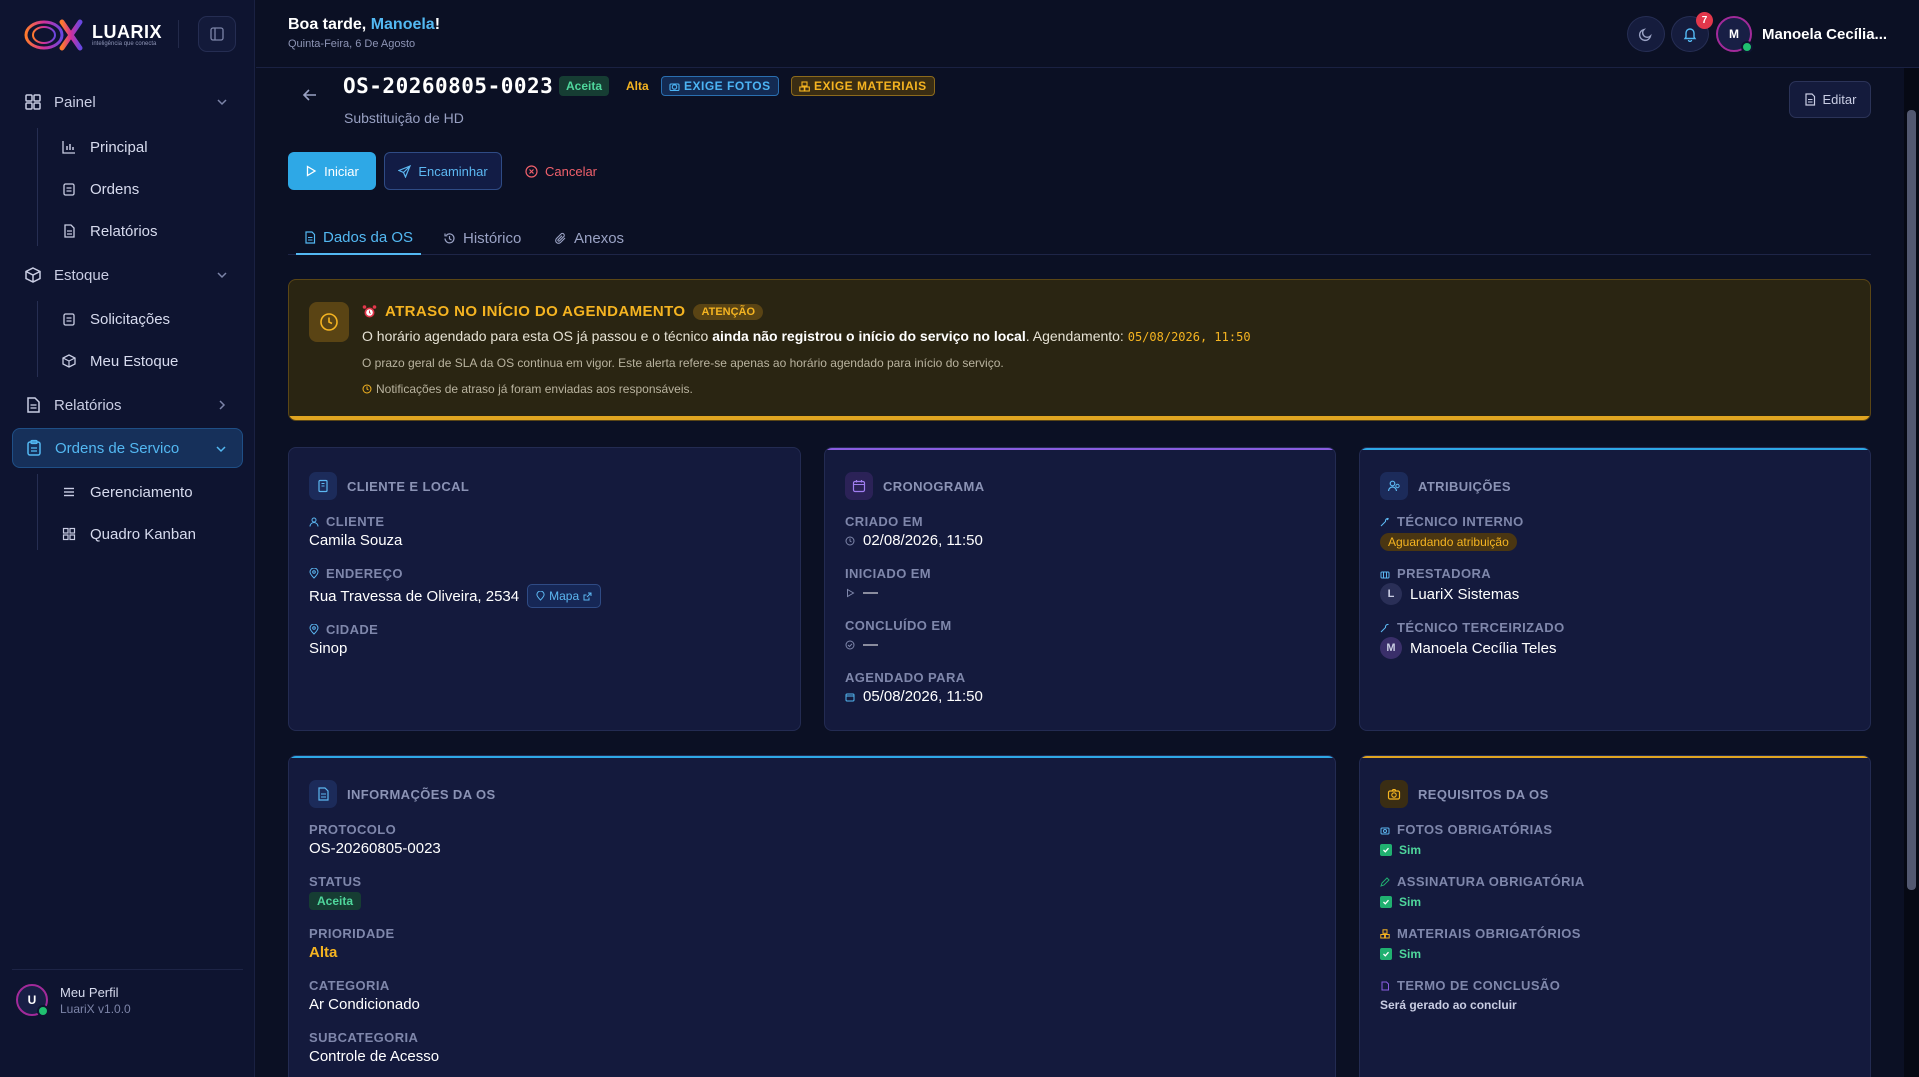  What do you see at coordinates (89, 992) in the screenshot?
I see `profile-name: Meu Perfil` at bounding box center [89, 992].